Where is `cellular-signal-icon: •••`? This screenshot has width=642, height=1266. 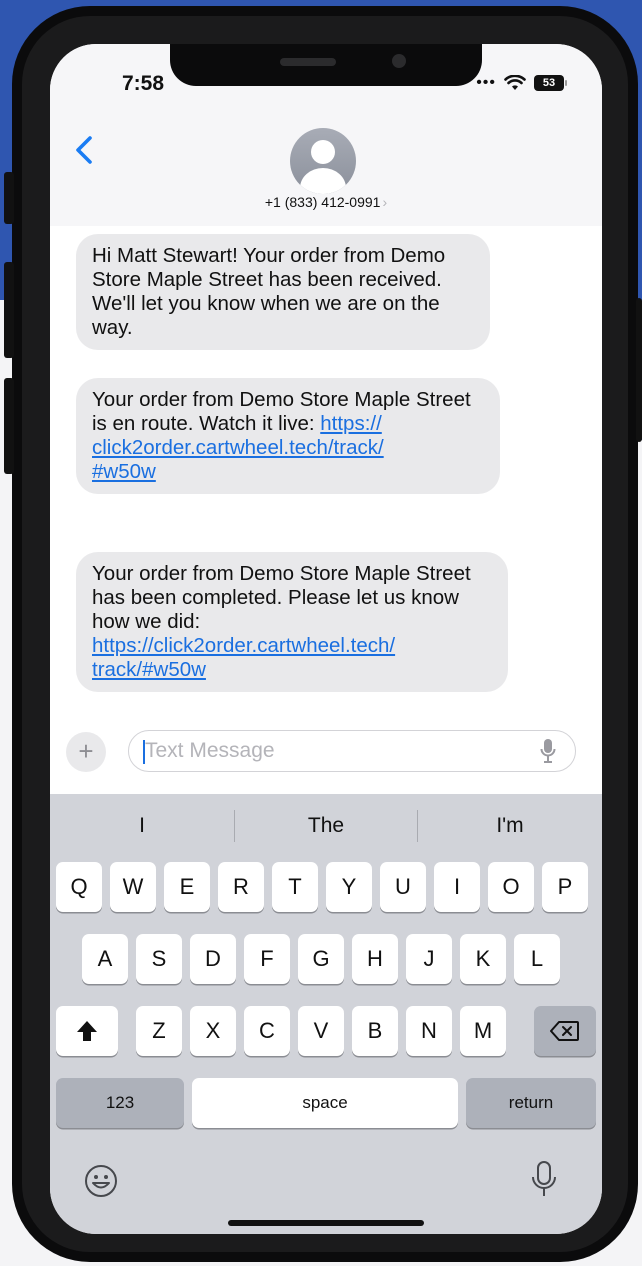 cellular-signal-icon: ••• is located at coordinates (486, 82).